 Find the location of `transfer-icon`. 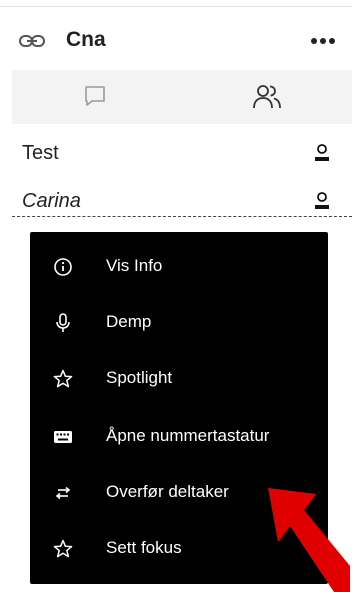

transfer-icon is located at coordinates (63, 493).